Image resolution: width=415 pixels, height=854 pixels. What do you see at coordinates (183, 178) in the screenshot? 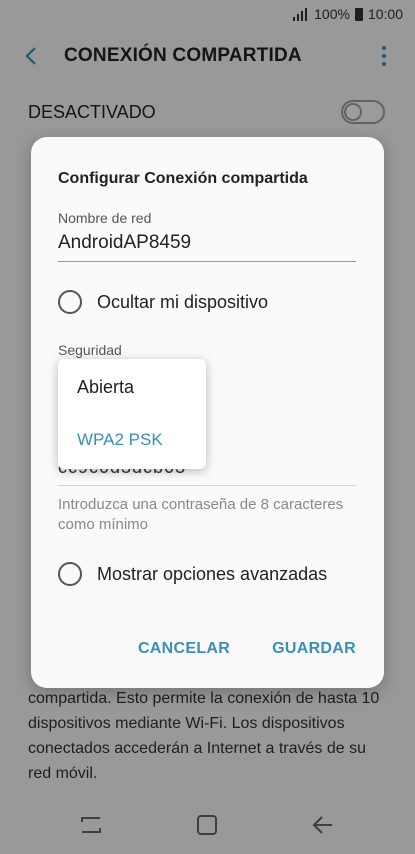
I see `dialog-title: Configurar Conexión compartida` at bounding box center [183, 178].